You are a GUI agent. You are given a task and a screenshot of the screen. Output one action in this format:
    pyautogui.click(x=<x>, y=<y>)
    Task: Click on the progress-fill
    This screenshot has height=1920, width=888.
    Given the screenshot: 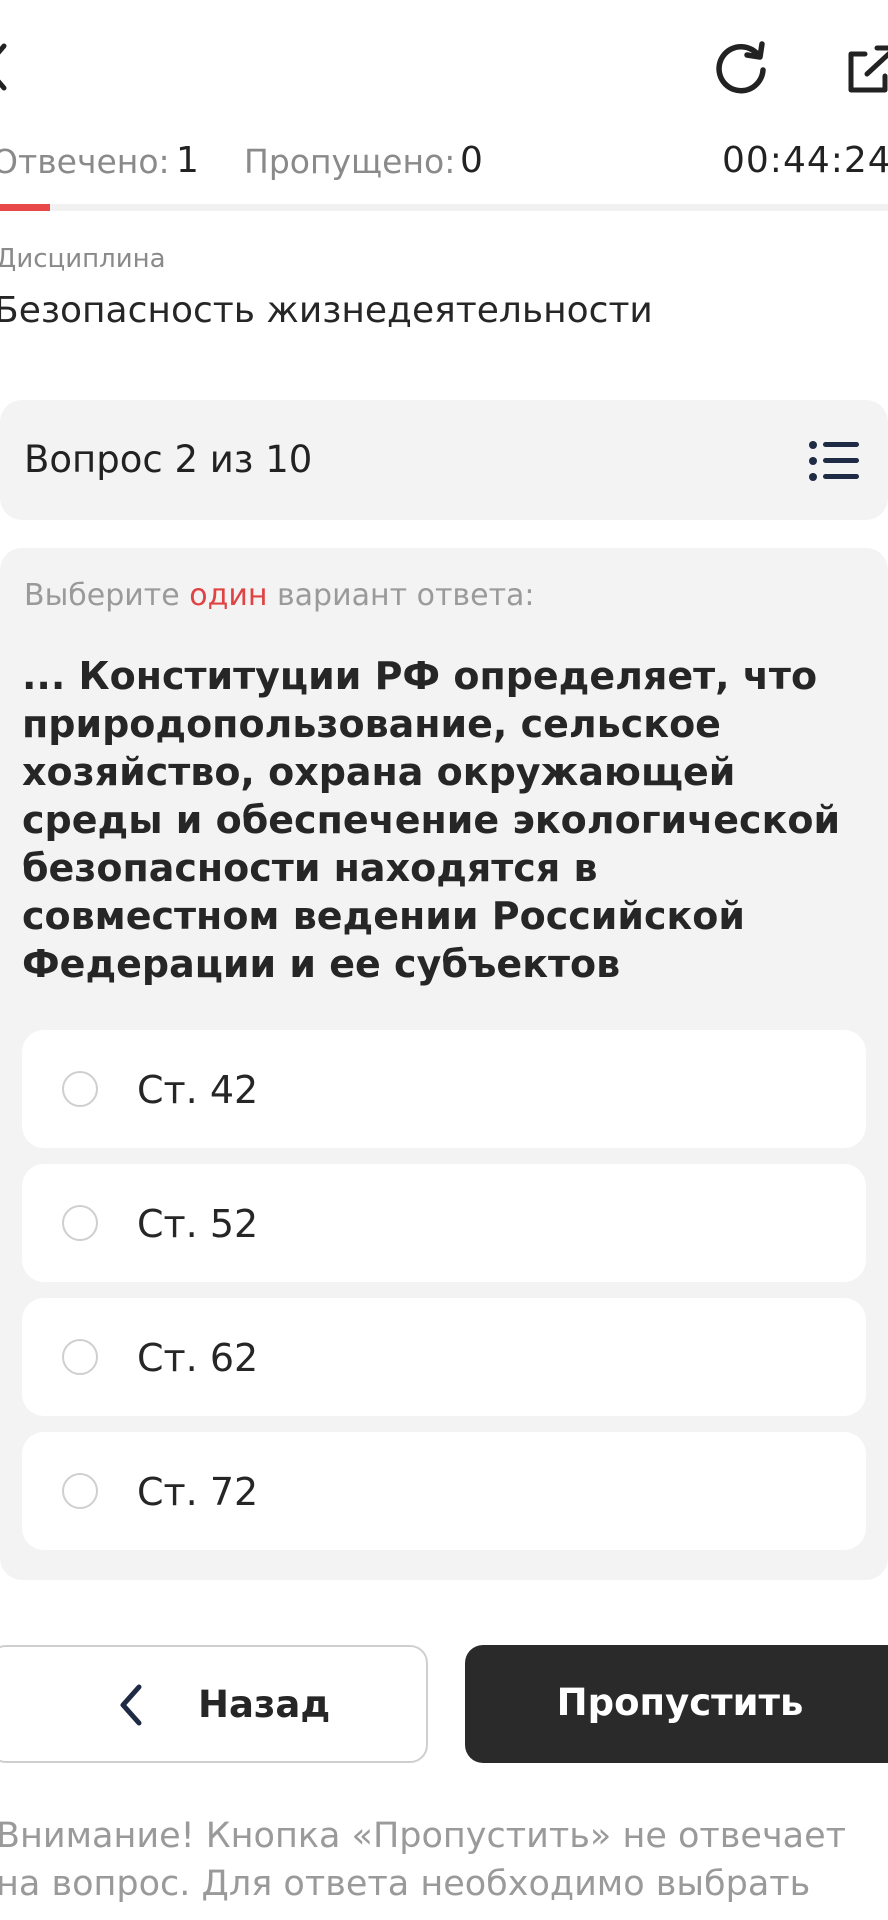 What is the action you would take?
    pyautogui.click(x=25, y=207)
    